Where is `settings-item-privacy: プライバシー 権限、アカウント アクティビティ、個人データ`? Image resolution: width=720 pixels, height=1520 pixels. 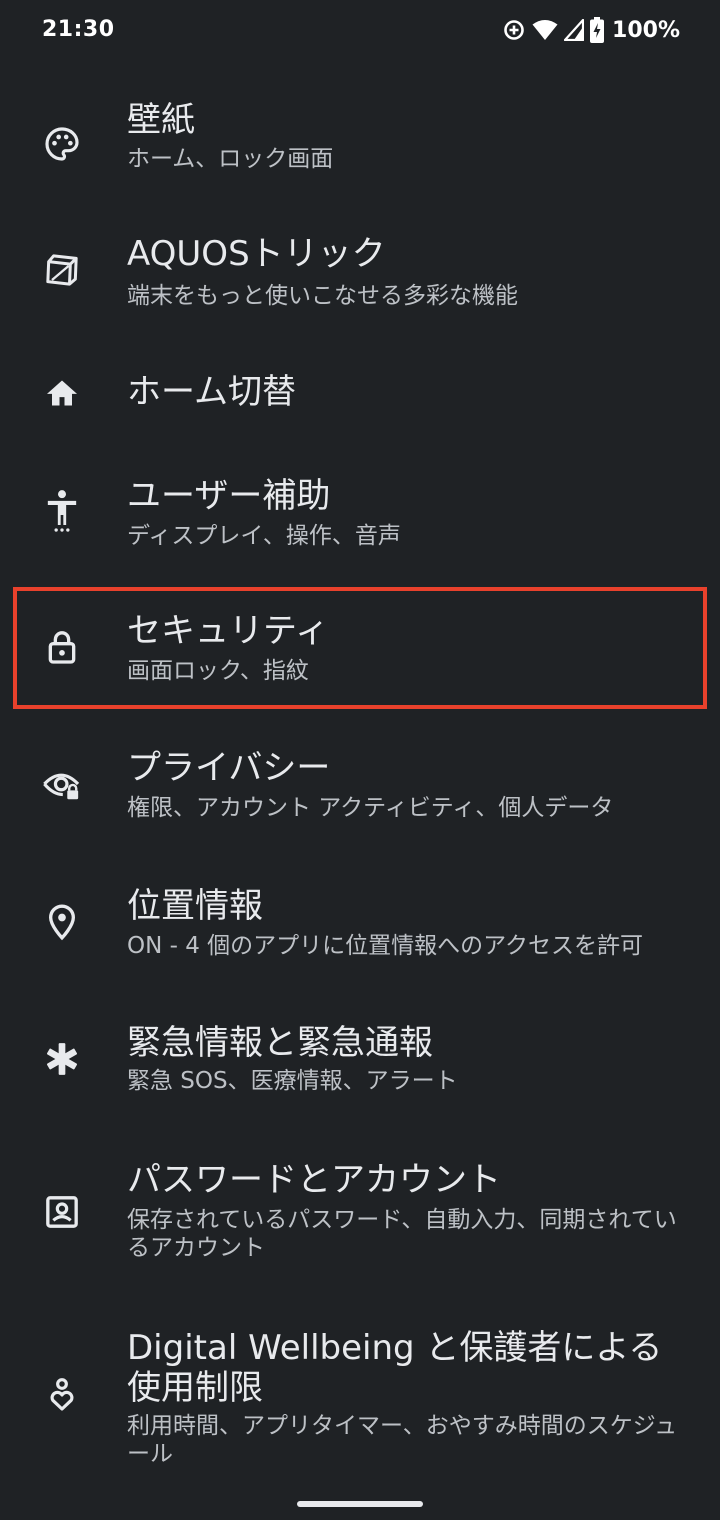 settings-item-privacy: プライバシー 権限、アカウント アクティビティ、個人データ is located at coordinates (360, 788).